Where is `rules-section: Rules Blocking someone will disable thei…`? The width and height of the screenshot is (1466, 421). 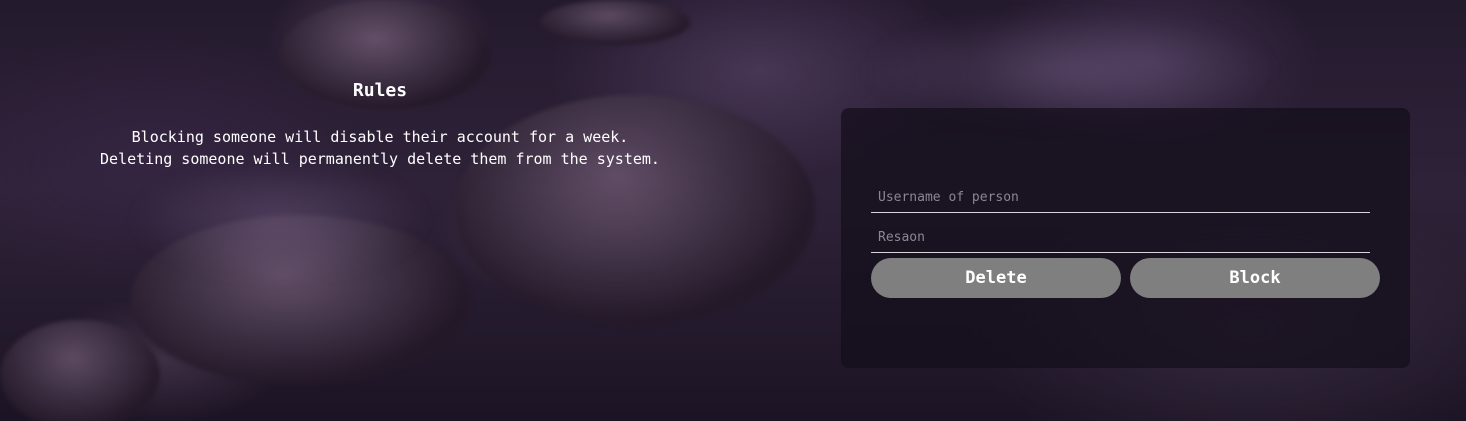 rules-section: Rules Blocking someone will disable thei… is located at coordinates (380, 123).